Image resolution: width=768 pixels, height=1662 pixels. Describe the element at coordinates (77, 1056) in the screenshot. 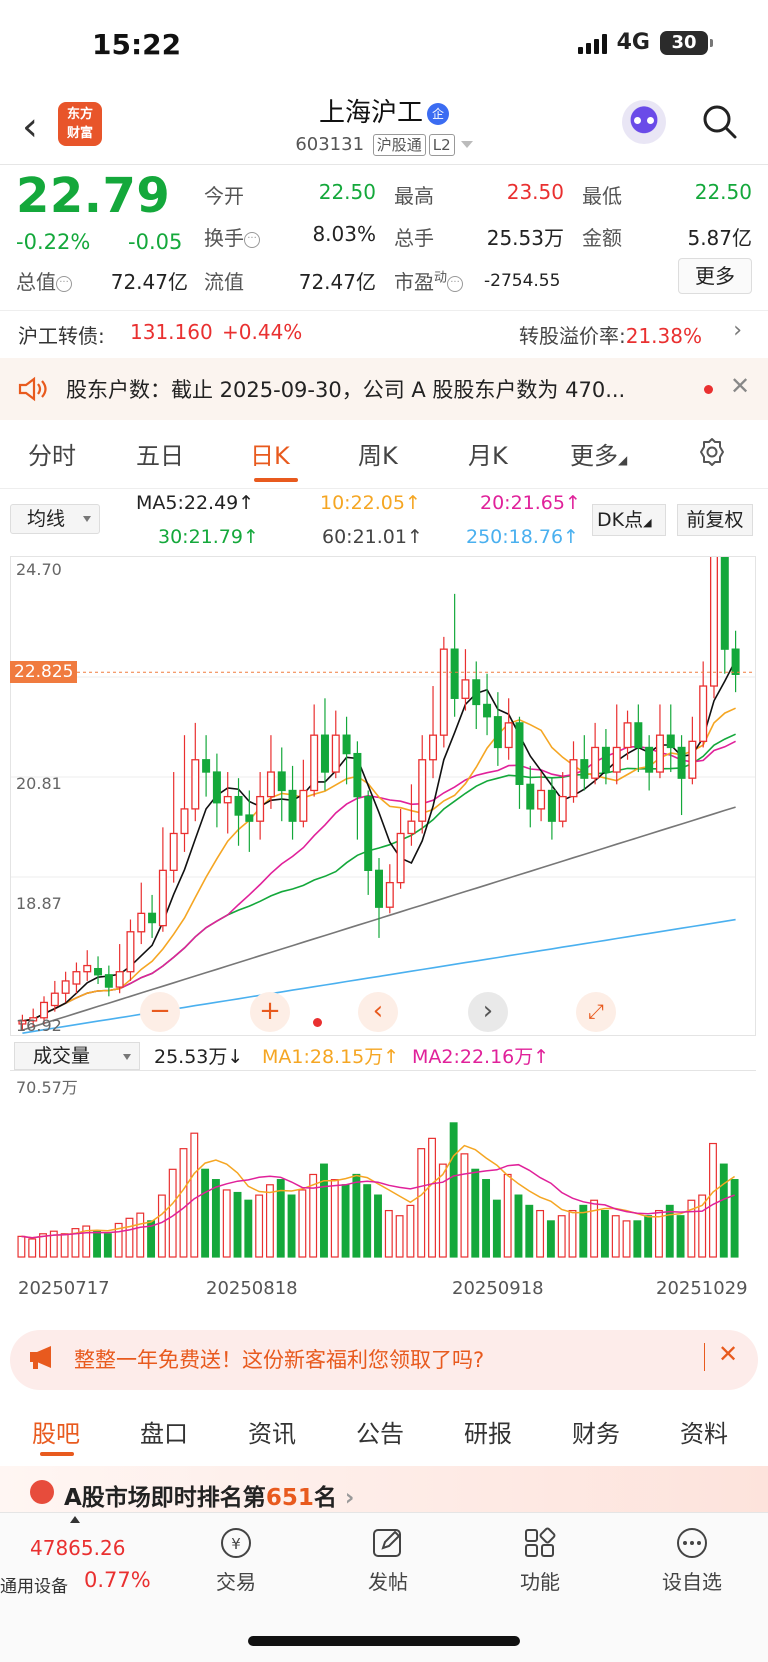

I see `volume-indicator-select: 成交量` at that location.